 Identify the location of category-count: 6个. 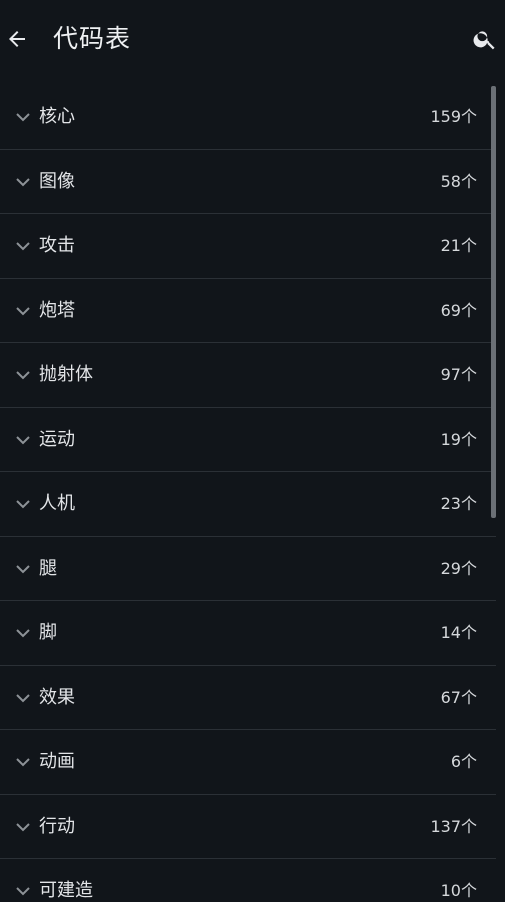
(463, 761).